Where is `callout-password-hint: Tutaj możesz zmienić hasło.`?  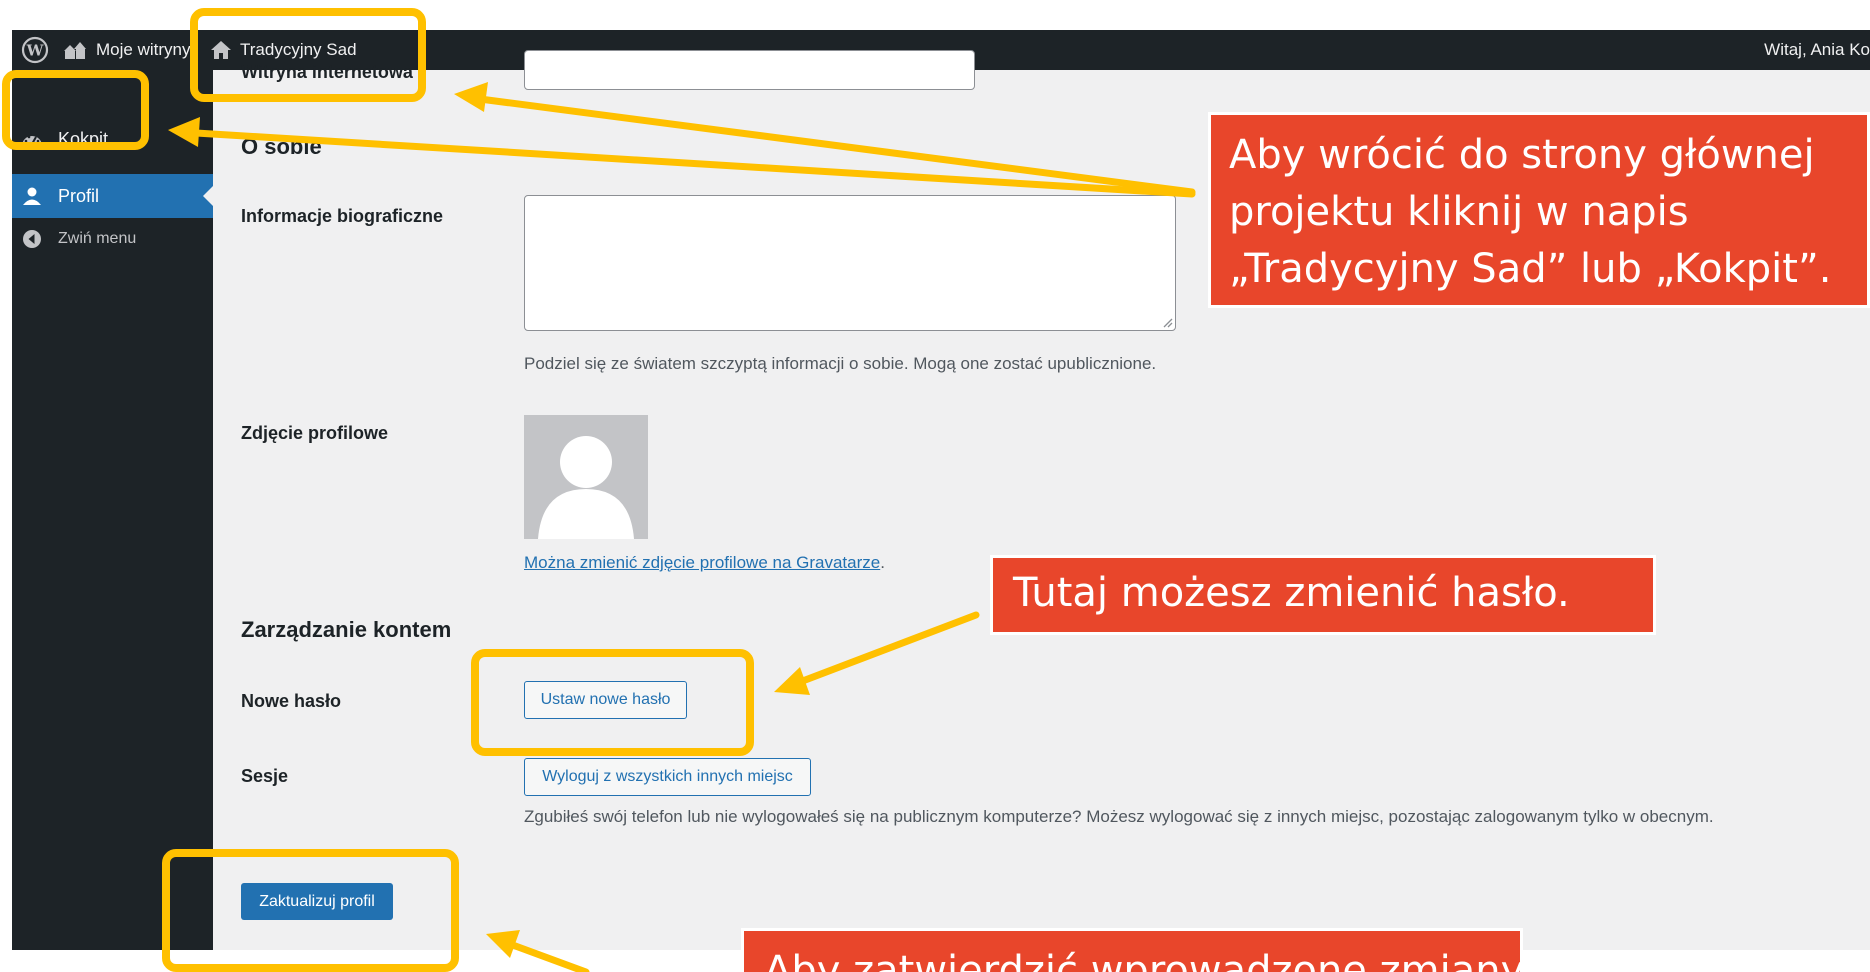 callout-password-hint: Tutaj możesz zmienić hasło. is located at coordinates (1323, 595).